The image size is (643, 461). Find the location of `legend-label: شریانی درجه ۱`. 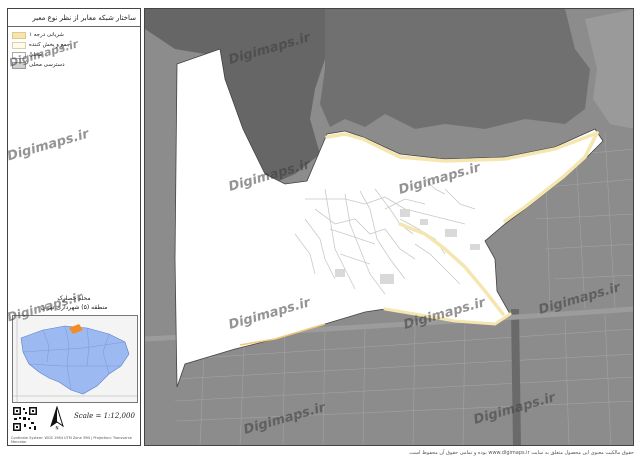

legend-label: شریانی درجه ۱ is located at coordinates (46, 35).